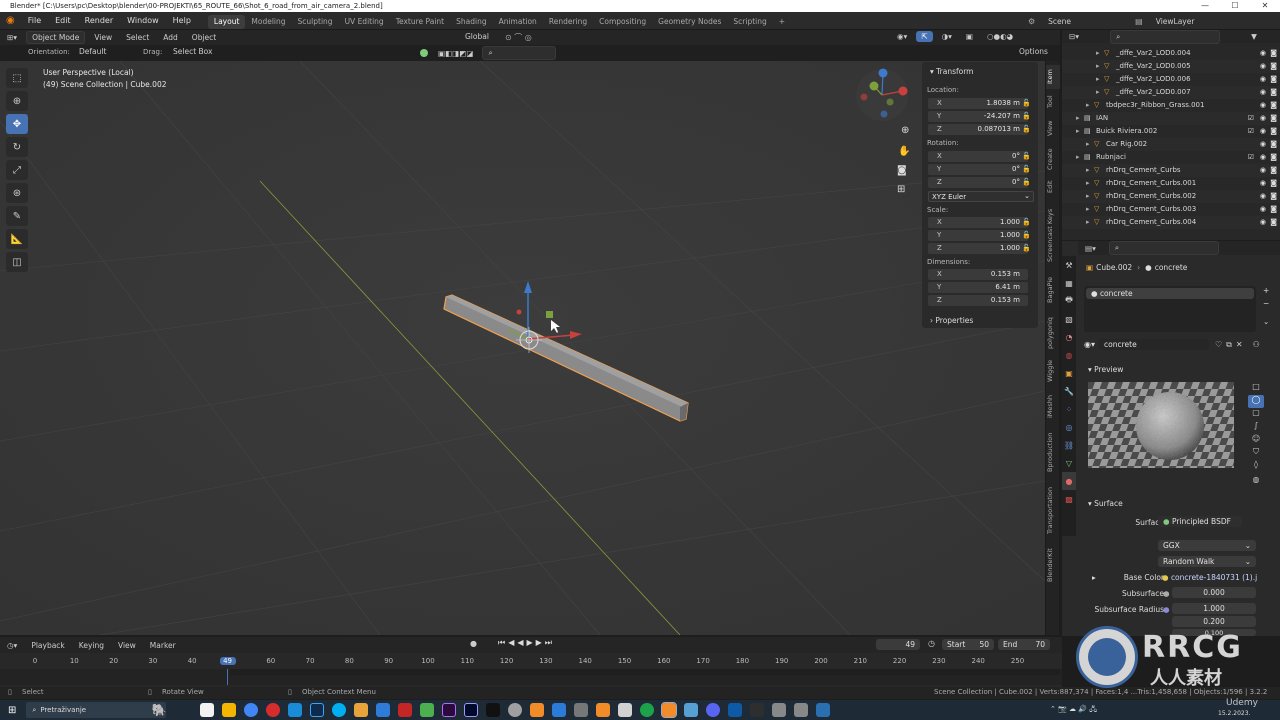 The width and height of the screenshot is (1280, 720). I want to click on tab-screencast-keys: Screencast Keys, so click(1053, 235).